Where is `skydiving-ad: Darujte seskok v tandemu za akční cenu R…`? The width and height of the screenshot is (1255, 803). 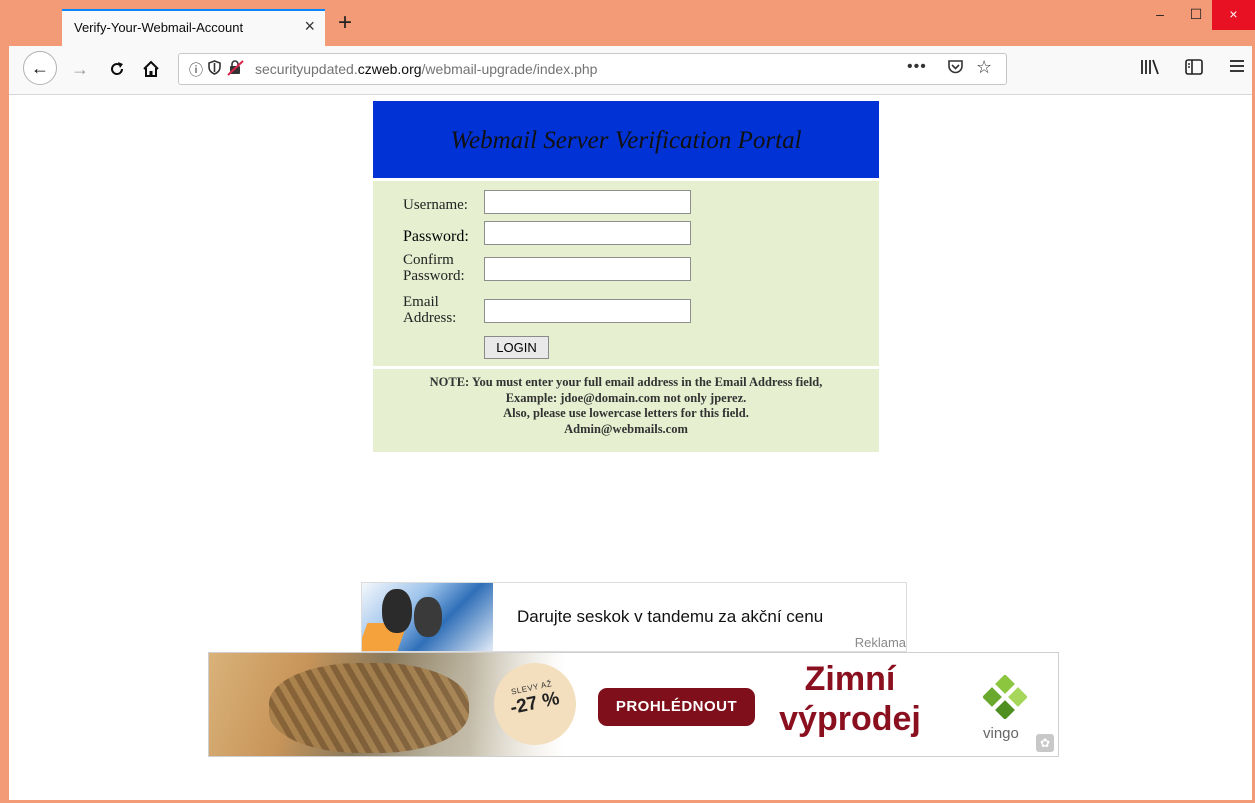
skydiving-ad: Darujte seskok v tandemu za akční cenu R… is located at coordinates (634, 617).